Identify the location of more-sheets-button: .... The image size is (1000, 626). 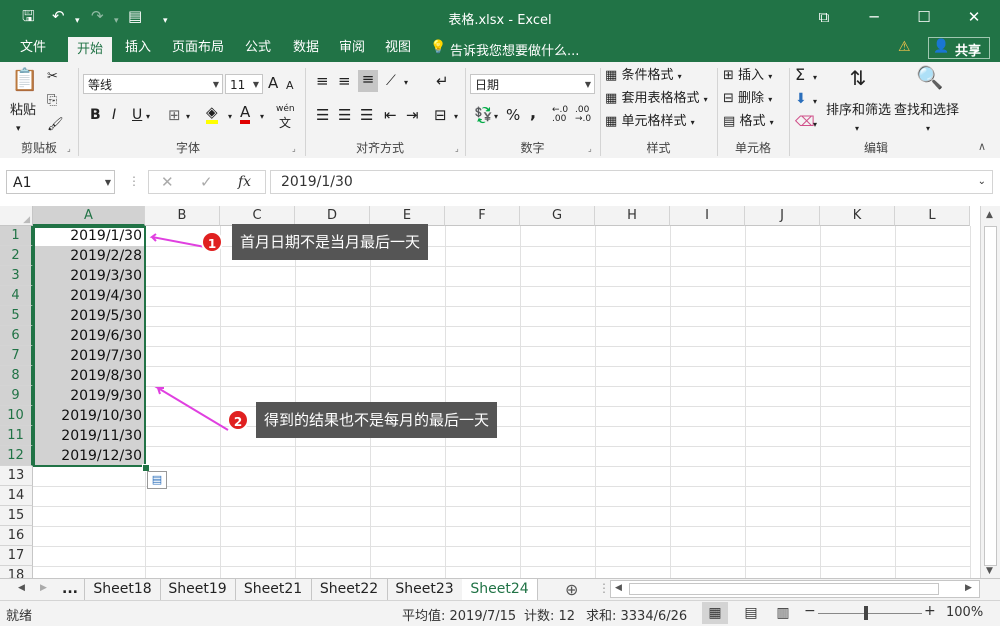
(70, 589).